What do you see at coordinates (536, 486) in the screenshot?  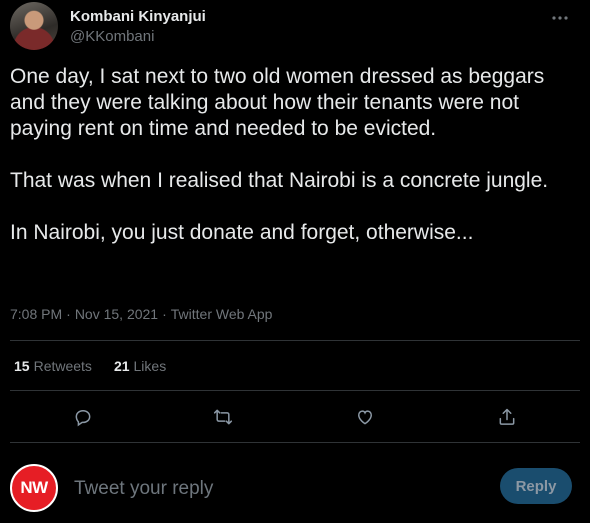 I see `reply-button: Reply` at bounding box center [536, 486].